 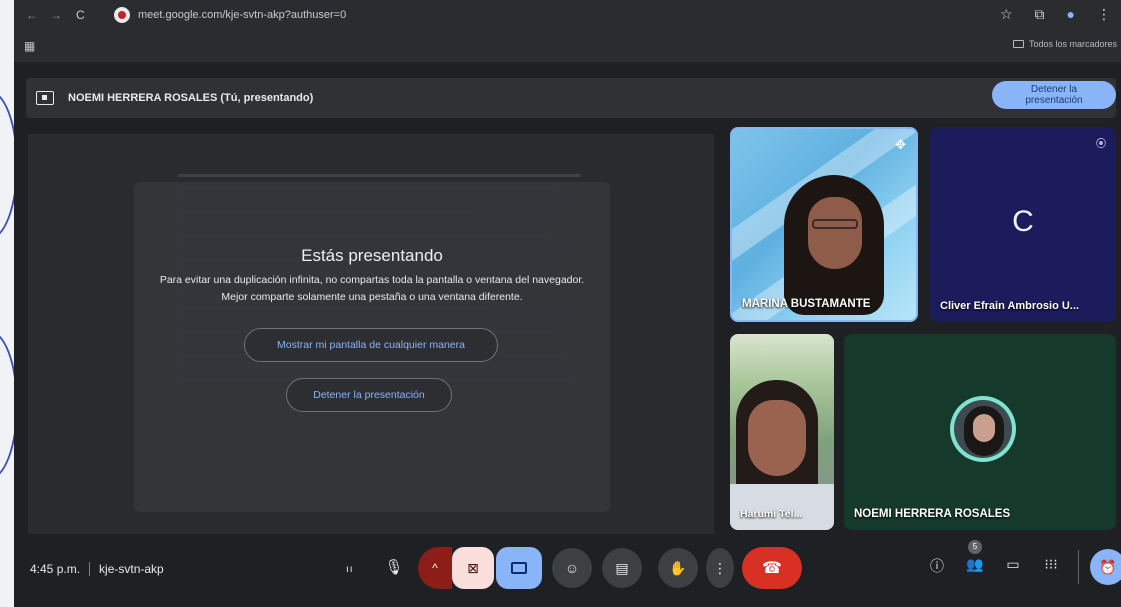 What do you see at coordinates (372, 255) in the screenshot?
I see `dialog-title: Estás presentando` at bounding box center [372, 255].